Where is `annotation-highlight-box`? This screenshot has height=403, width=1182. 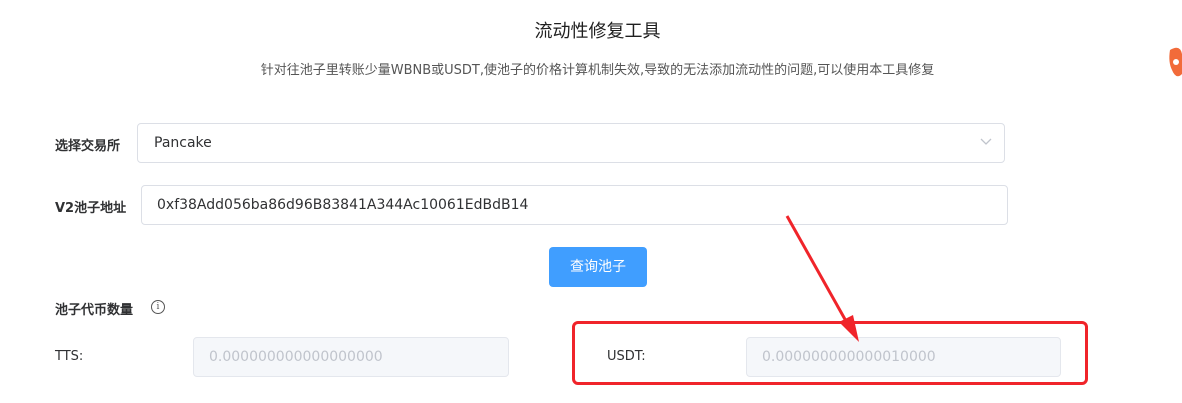
annotation-highlight-box is located at coordinates (830, 353).